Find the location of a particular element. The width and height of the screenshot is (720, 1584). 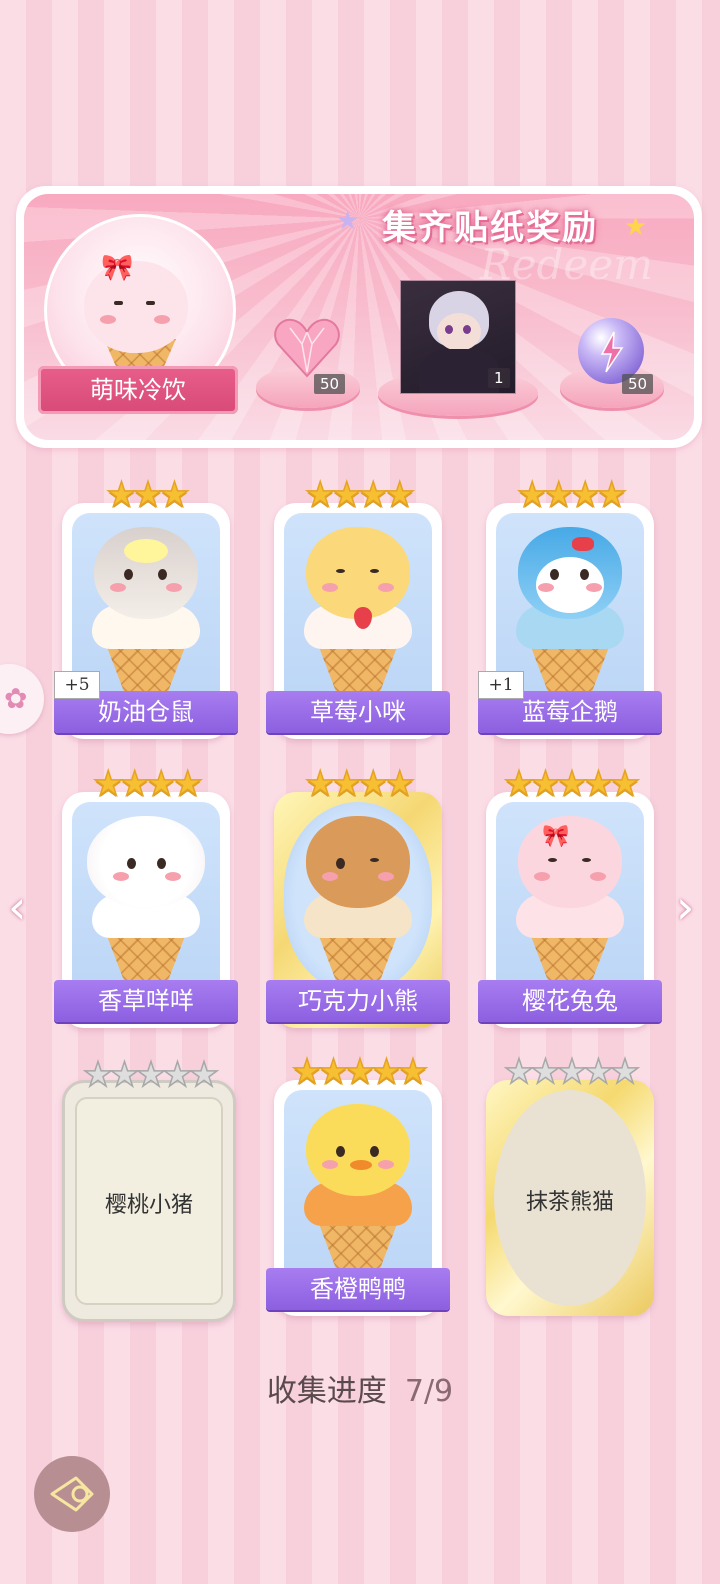

sticker-name: 樱花兔兔 is located at coordinates (570, 1001).